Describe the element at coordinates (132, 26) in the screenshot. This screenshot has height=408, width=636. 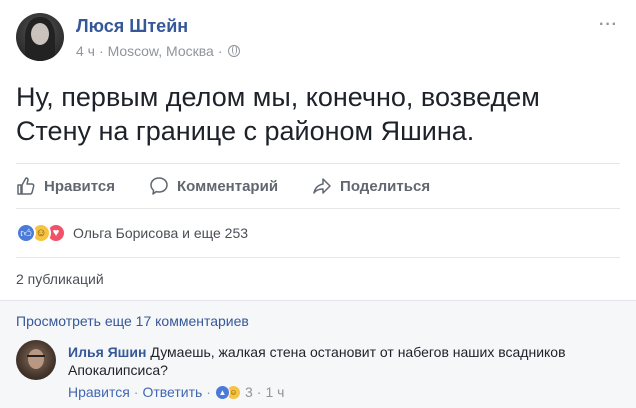
I see `author-name: Люся Штейн` at that location.